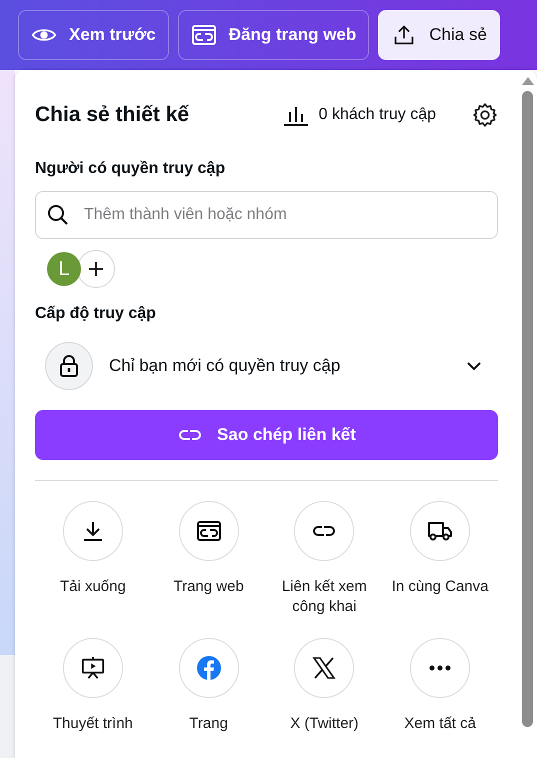  I want to click on toolbar-button: Xem trước, so click(93, 35).